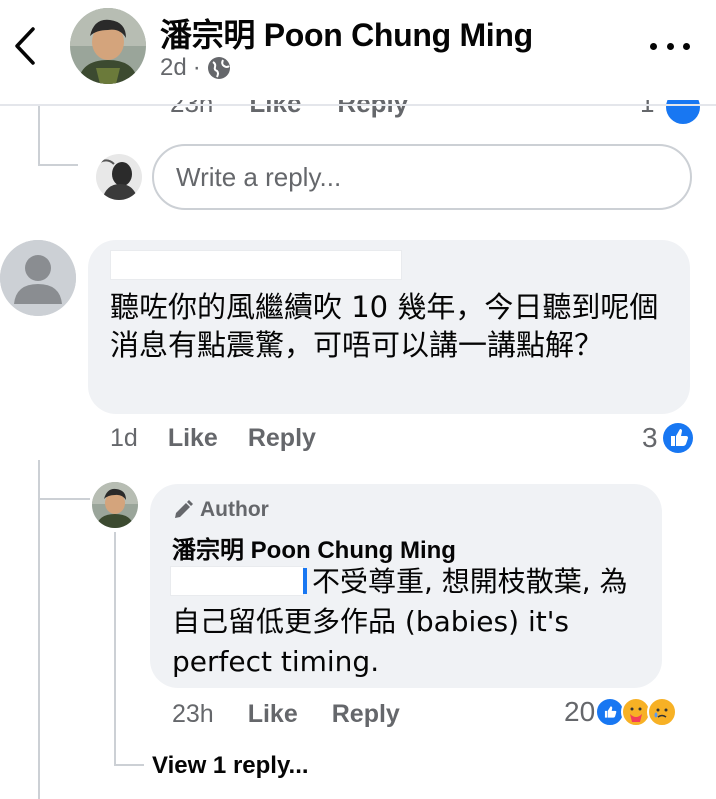 Image resolution: width=716 pixels, height=799 pixels. What do you see at coordinates (273, 714) in the screenshot?
I see `reply-like-button: Like` at bounding box center [273, 714].